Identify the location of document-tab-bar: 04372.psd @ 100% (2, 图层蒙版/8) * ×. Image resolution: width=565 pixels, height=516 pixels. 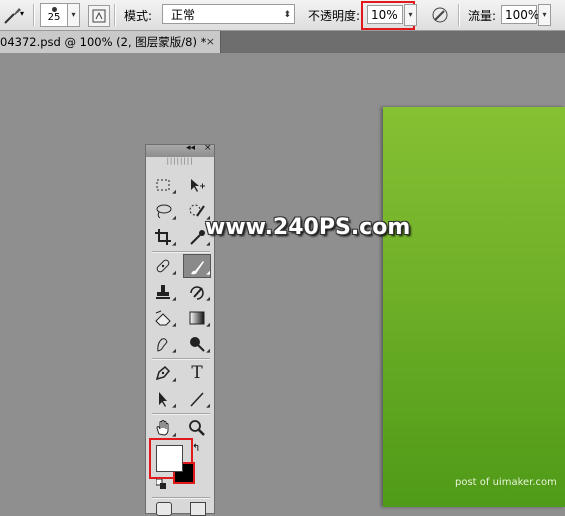
(282, 42).